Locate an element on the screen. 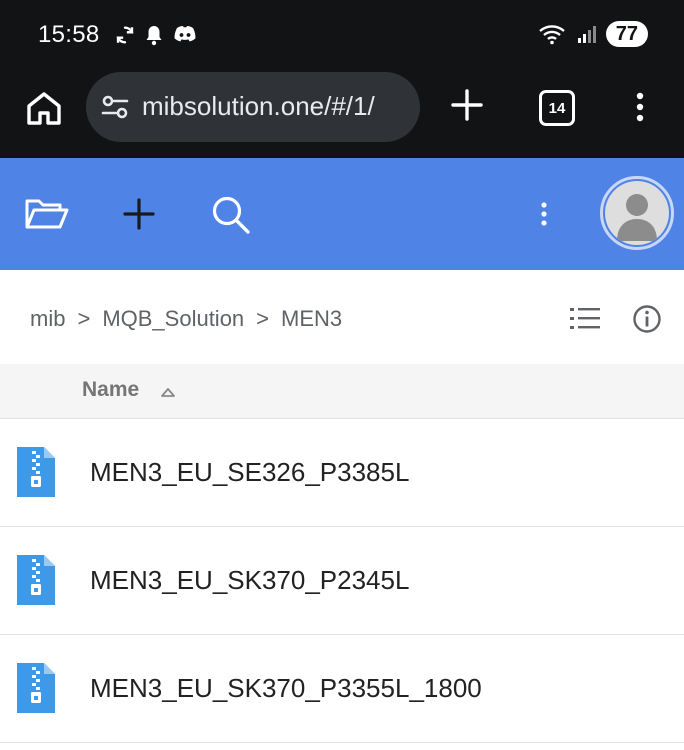 Image resolution: width=684 pixels, height=750 pixels. breadcrumb: mib > MQB_Solution > MEN3 is located at coordinates (186, 319).